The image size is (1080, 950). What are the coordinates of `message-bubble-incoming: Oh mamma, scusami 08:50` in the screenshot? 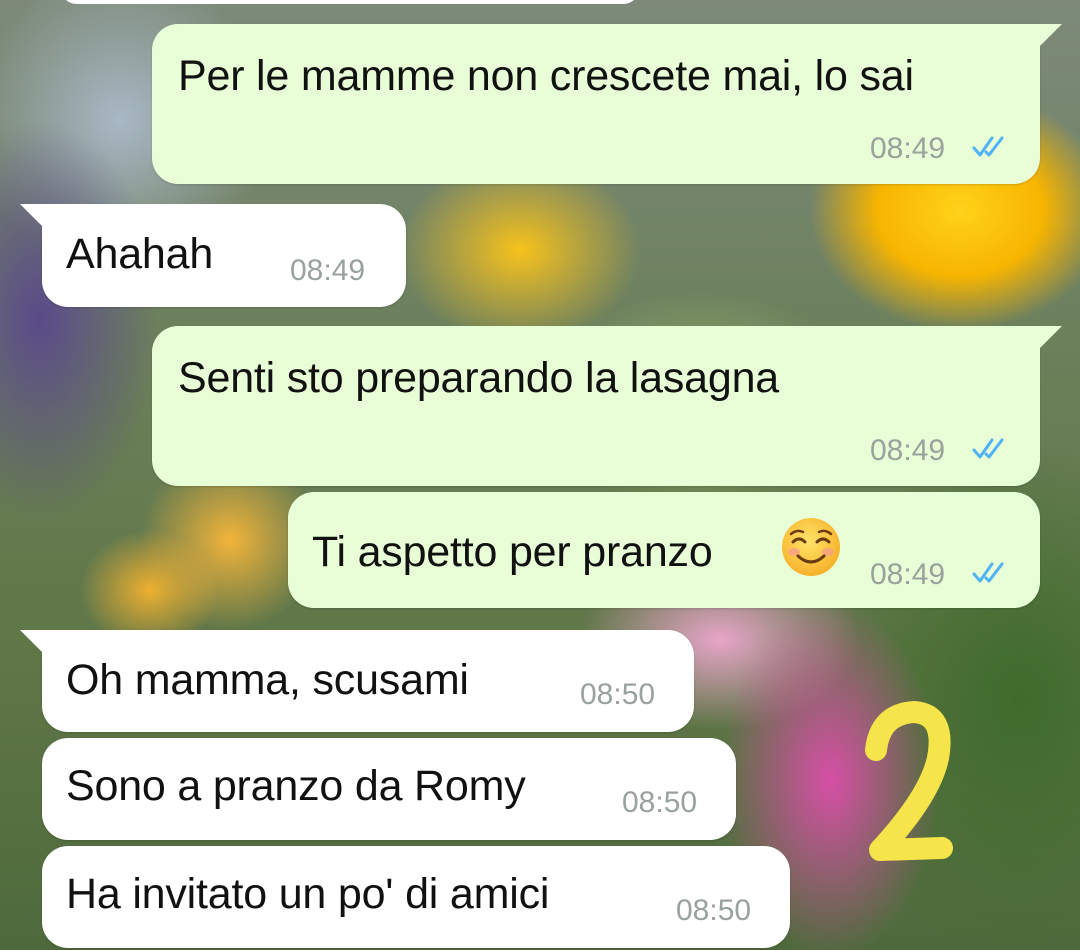 It's located at (357, 681).